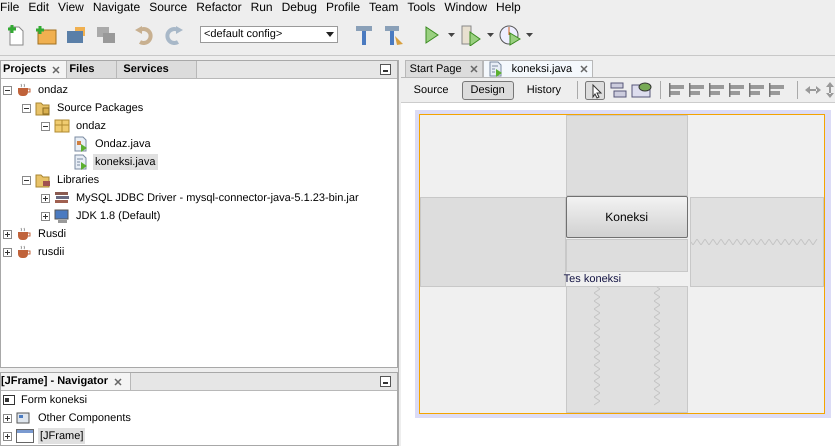 The image size is (835, 446). Describe the element at coordinates (508, 7) in the screenshot. I see `menu-item: Help` at that location.